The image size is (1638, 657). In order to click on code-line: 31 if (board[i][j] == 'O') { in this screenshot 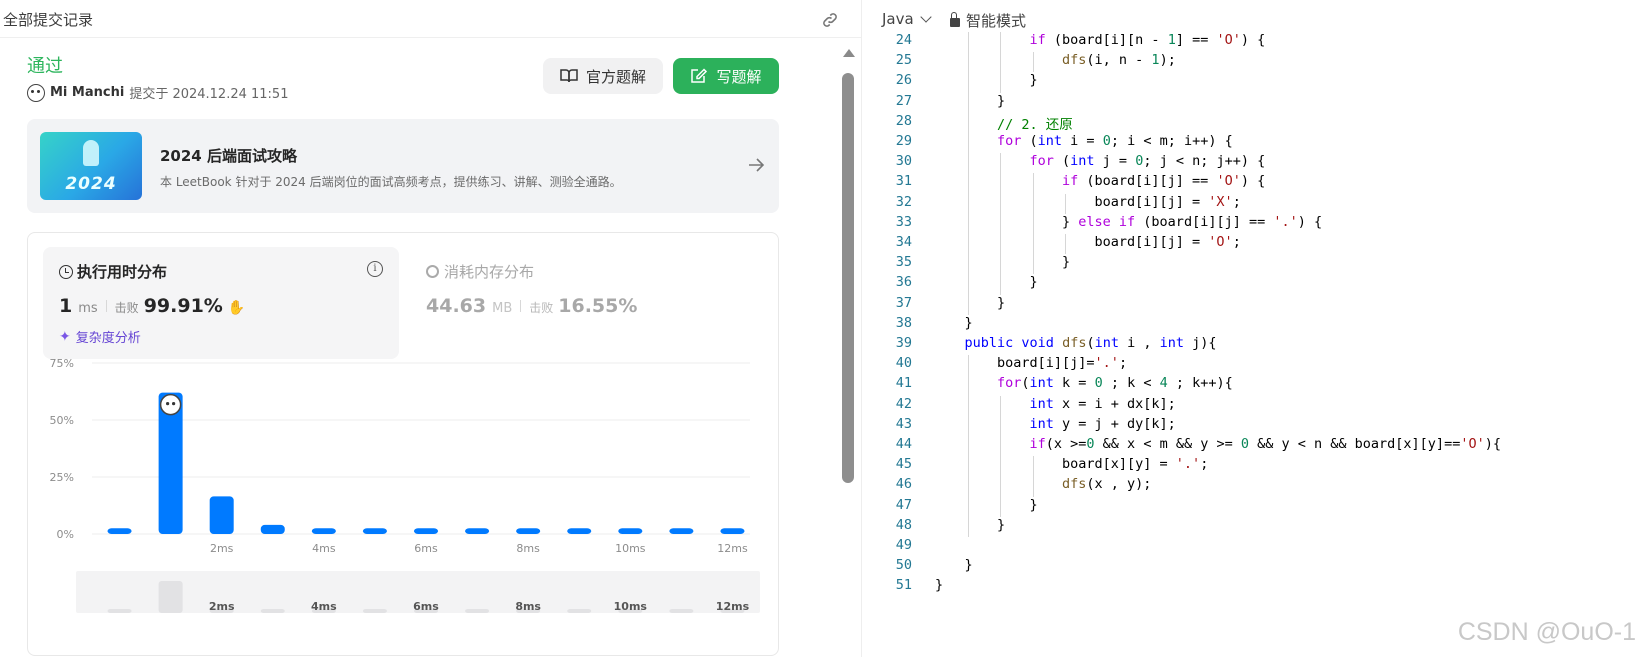, I will do `click(1250, 183)`.